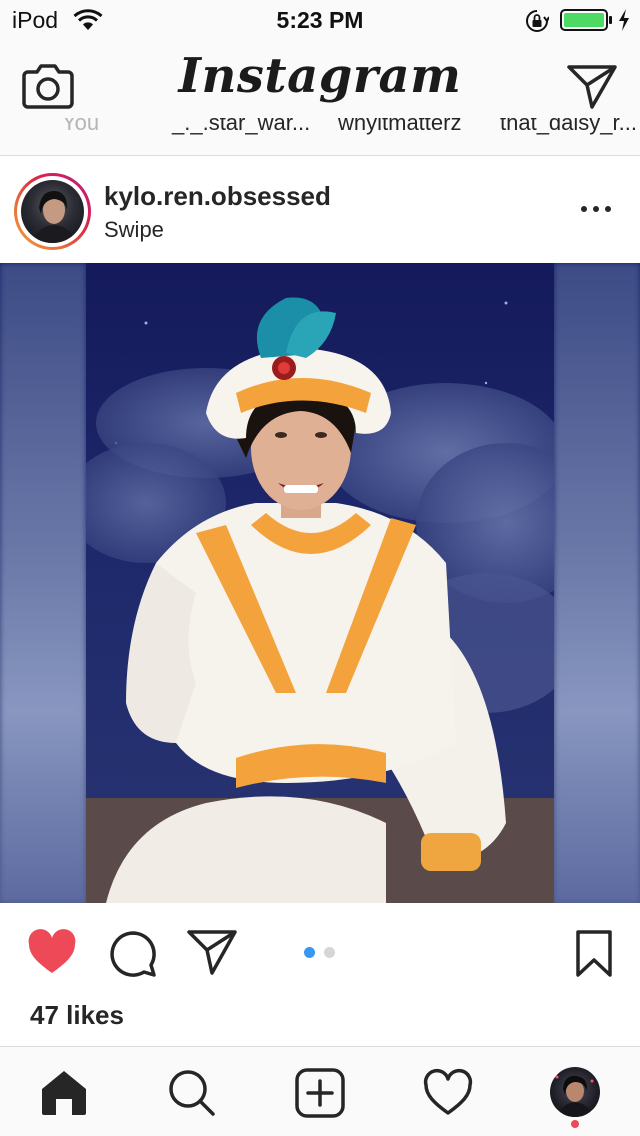 The image size is (640, 1136). Describe the element at coordinates (192, 1093) in the screenshot. I see `search-icon` at that location.